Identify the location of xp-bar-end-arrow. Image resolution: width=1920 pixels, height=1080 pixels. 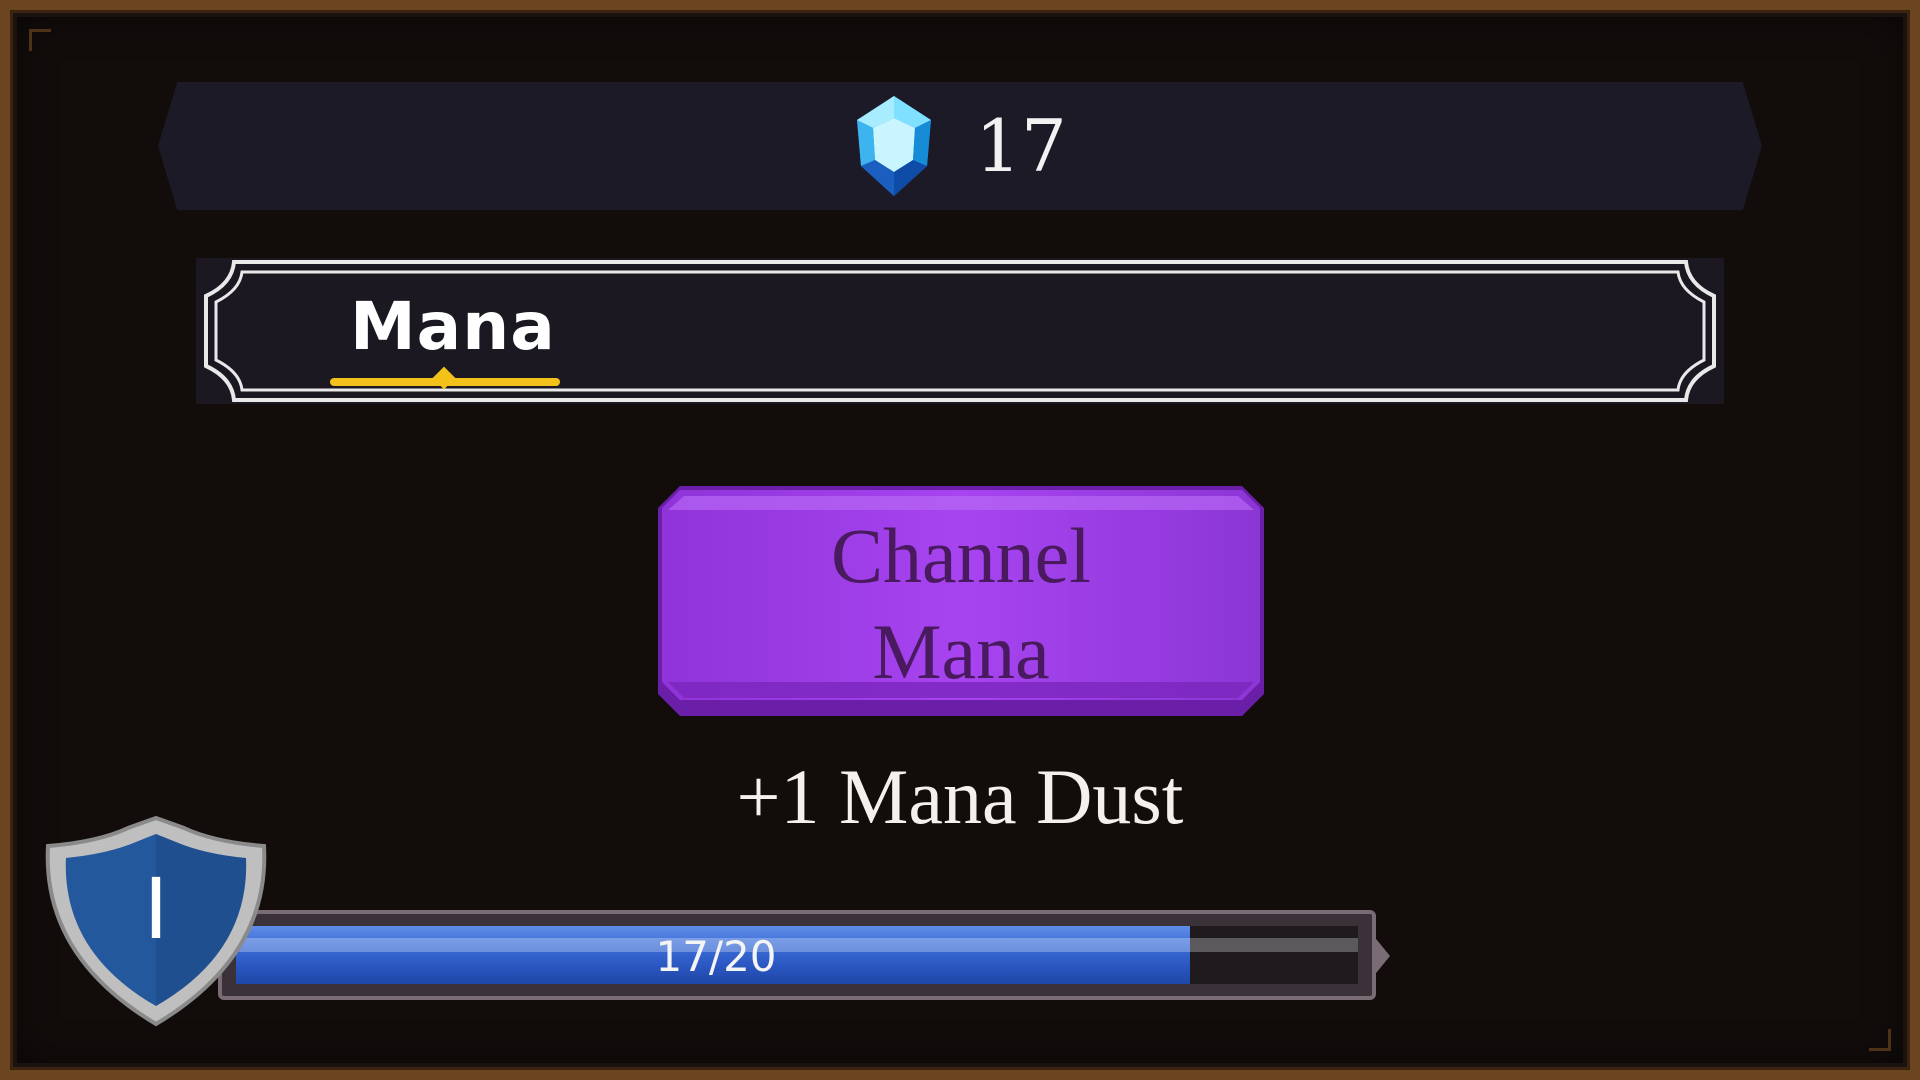
(1381, 956).